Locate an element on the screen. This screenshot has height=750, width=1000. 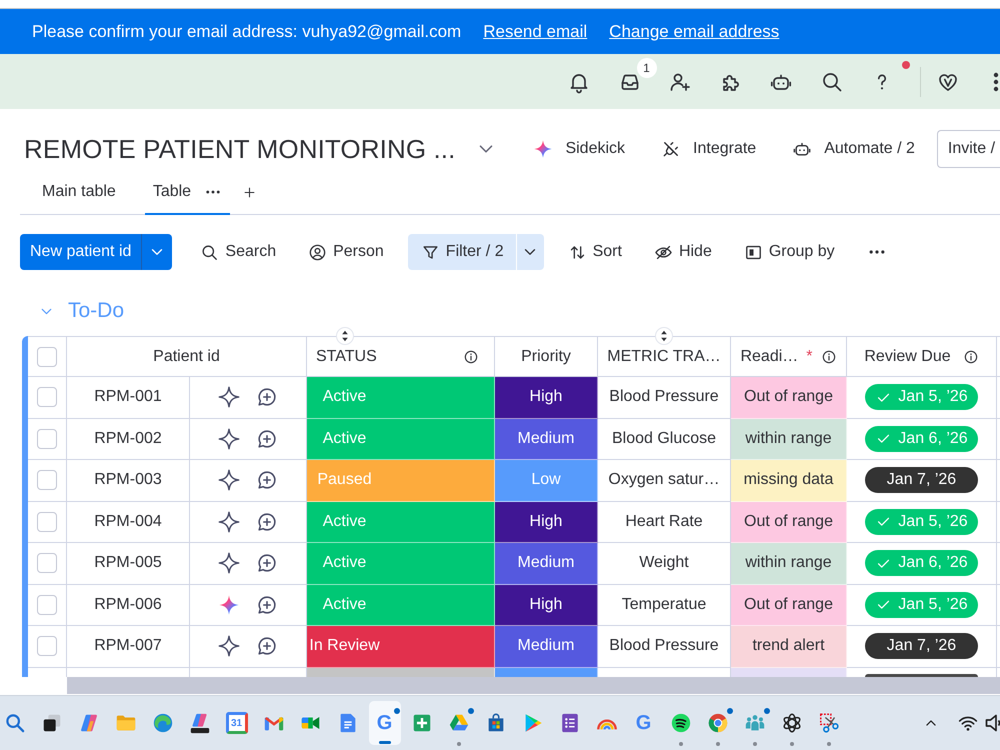
swirl-globe-icon is located at coordinates (163, 723).